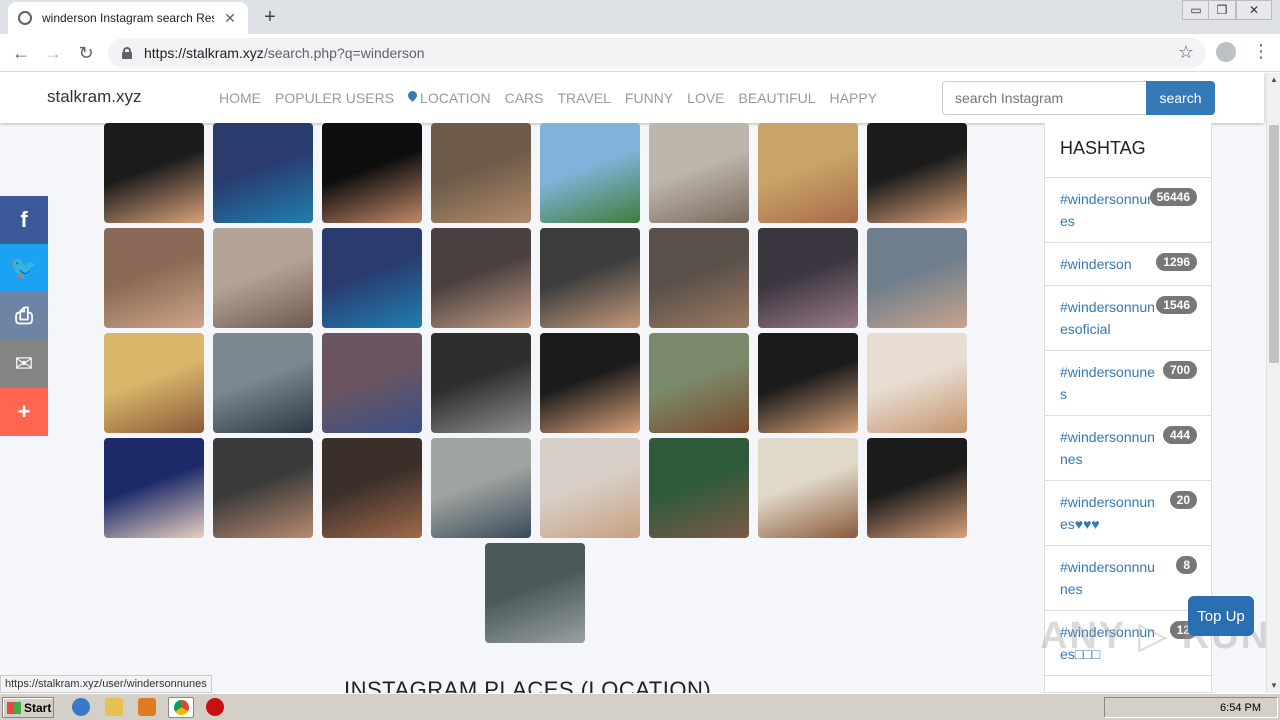  What do you see at coordinates (412, 97) in the screenshot?
I see `map-pin-icon` at bounding box center [412, 97].